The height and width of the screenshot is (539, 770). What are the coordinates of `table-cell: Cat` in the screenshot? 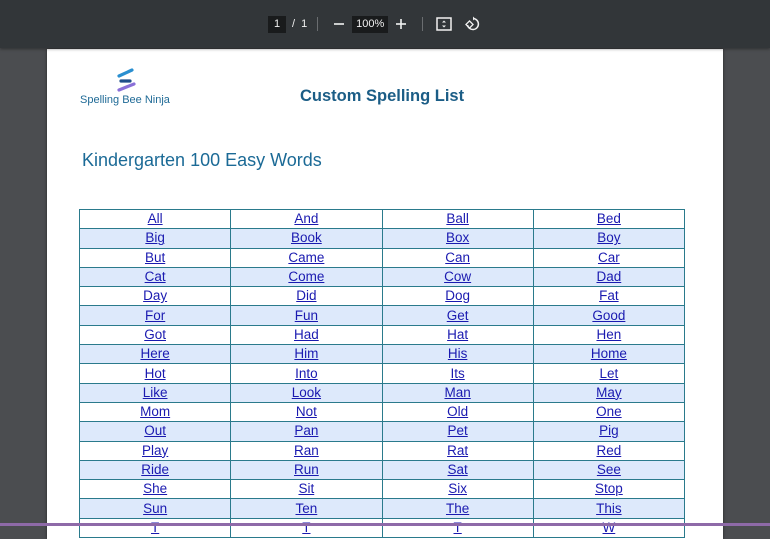 It's located at (155, 277).